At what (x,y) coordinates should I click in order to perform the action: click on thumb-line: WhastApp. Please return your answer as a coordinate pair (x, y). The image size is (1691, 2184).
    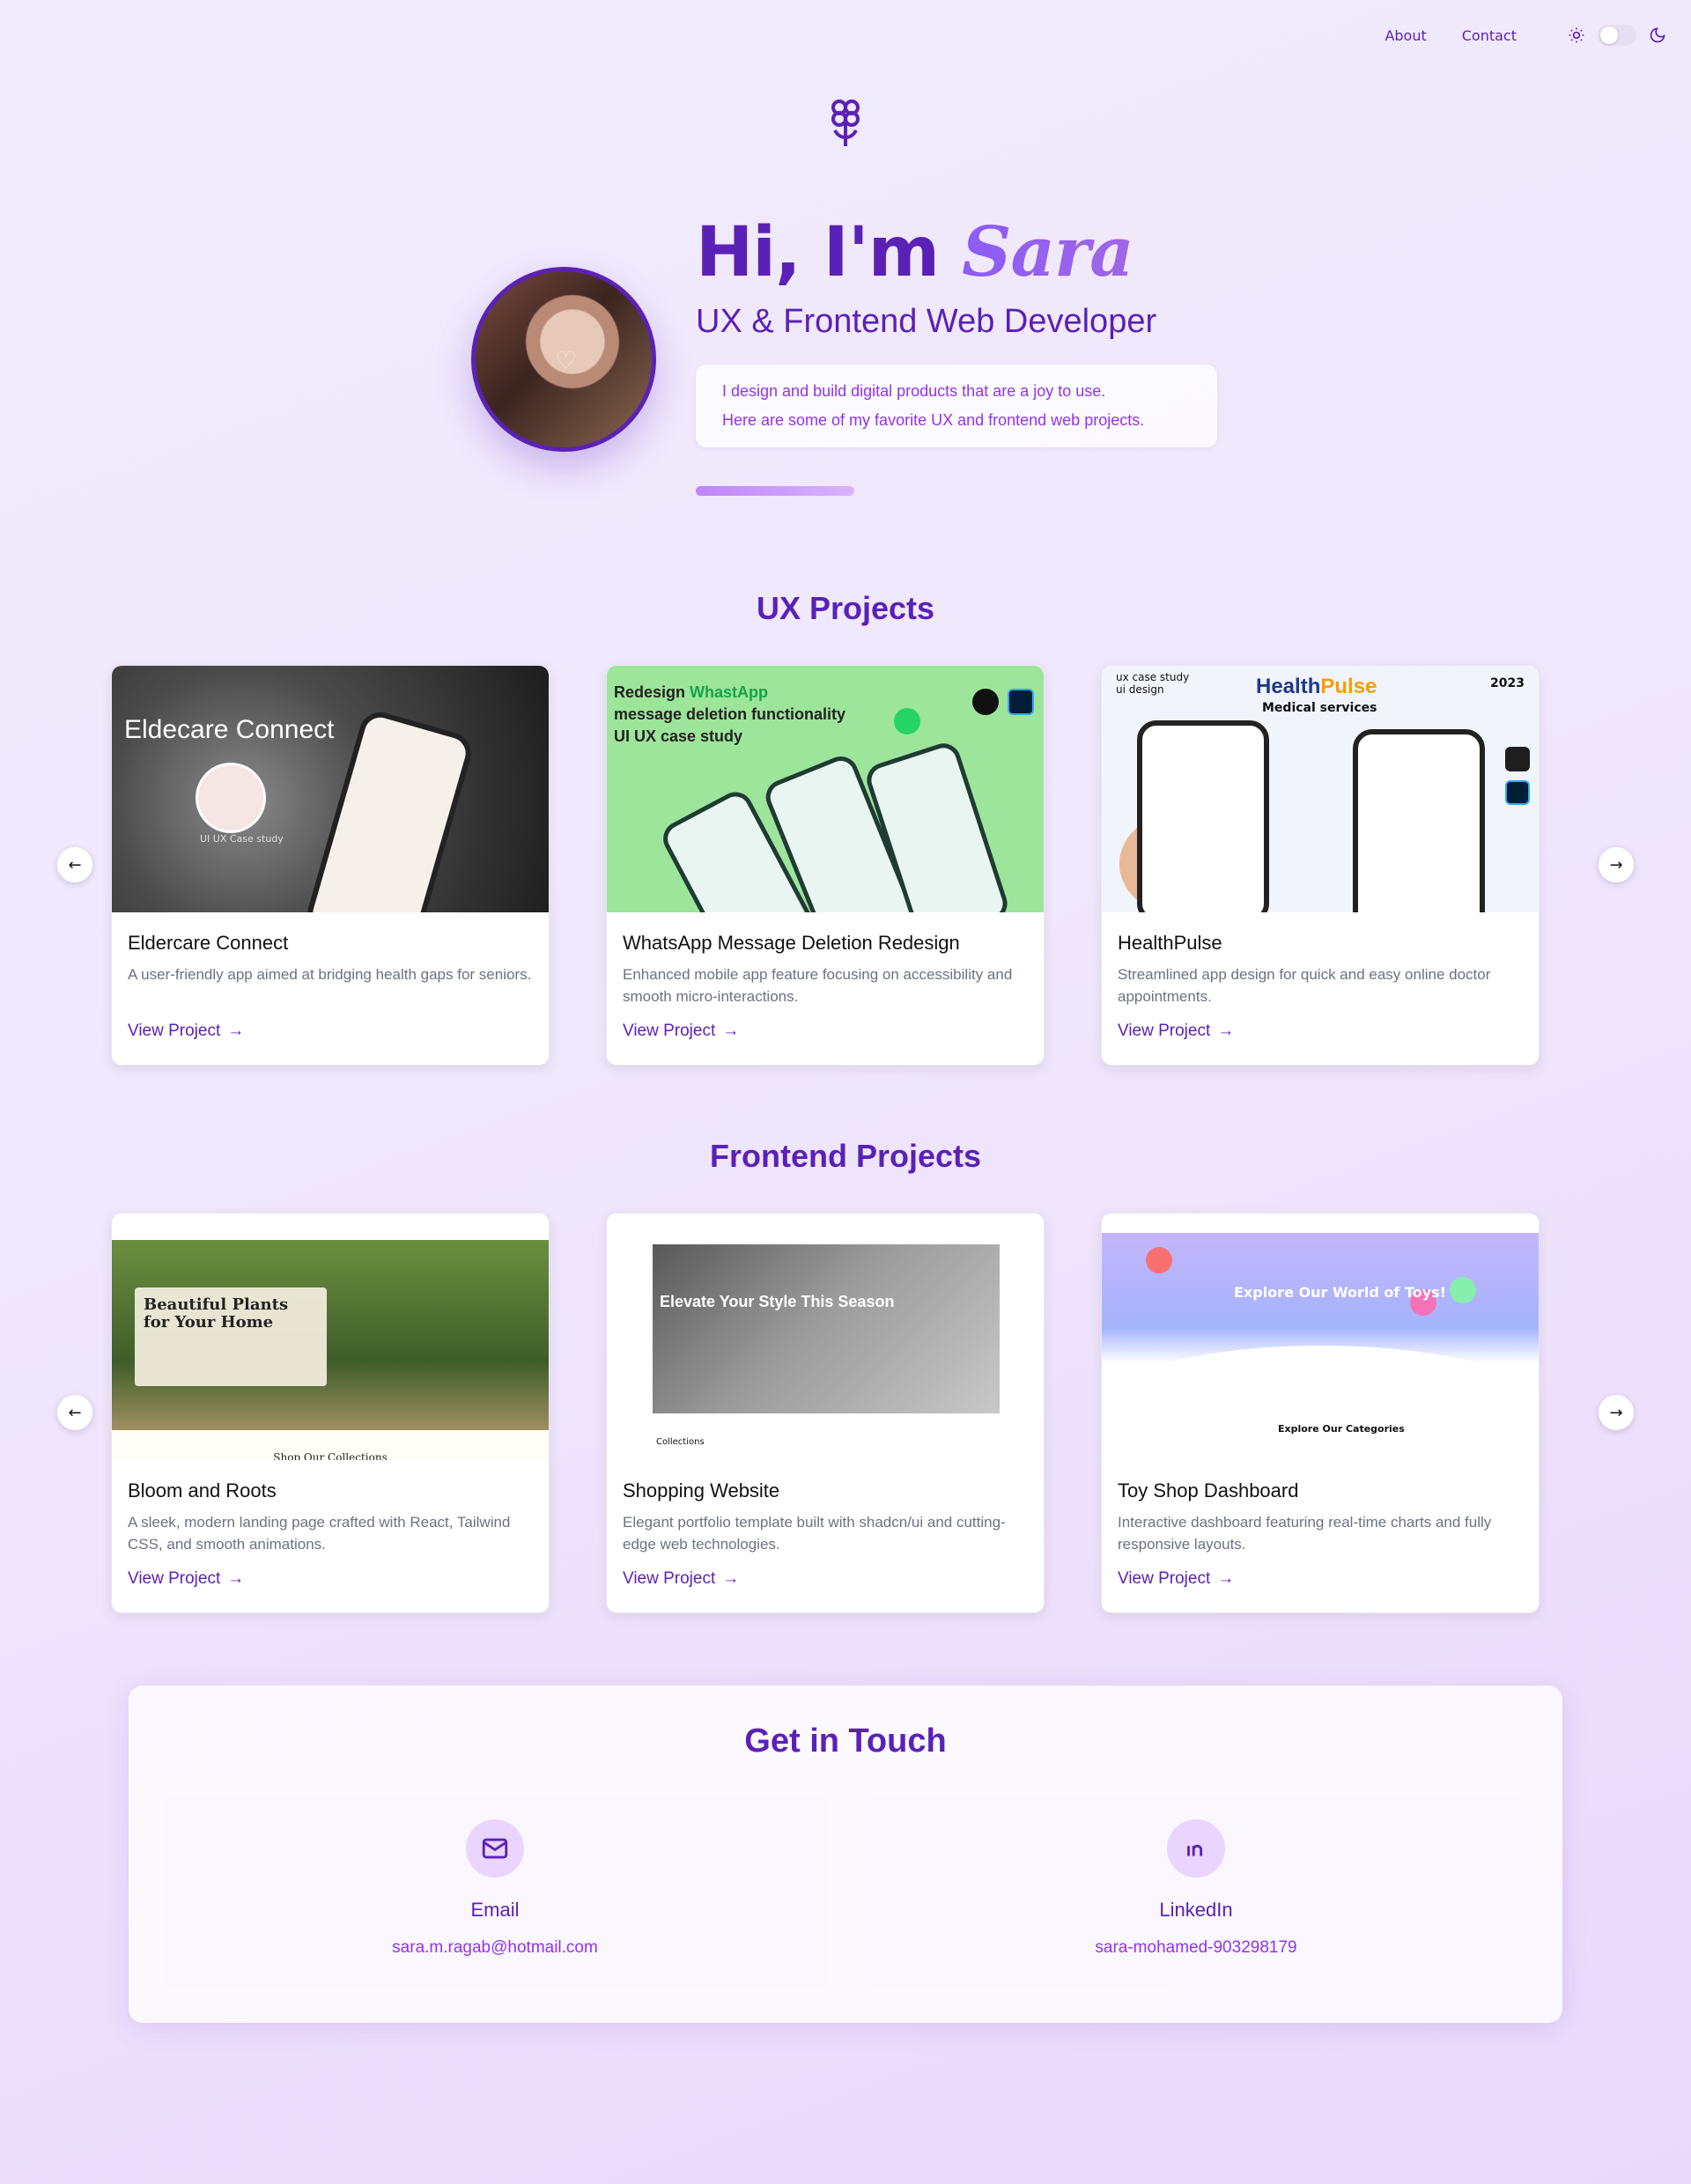
    Looking at the image, I should click on (729, 692).